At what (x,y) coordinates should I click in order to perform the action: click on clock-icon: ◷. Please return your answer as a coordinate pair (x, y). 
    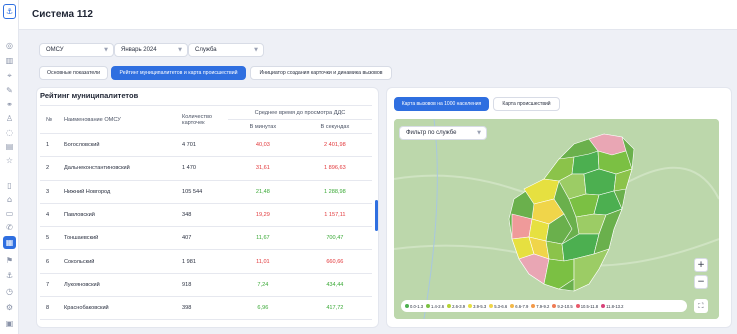
    Looking at the image, I should click on (9, 291).